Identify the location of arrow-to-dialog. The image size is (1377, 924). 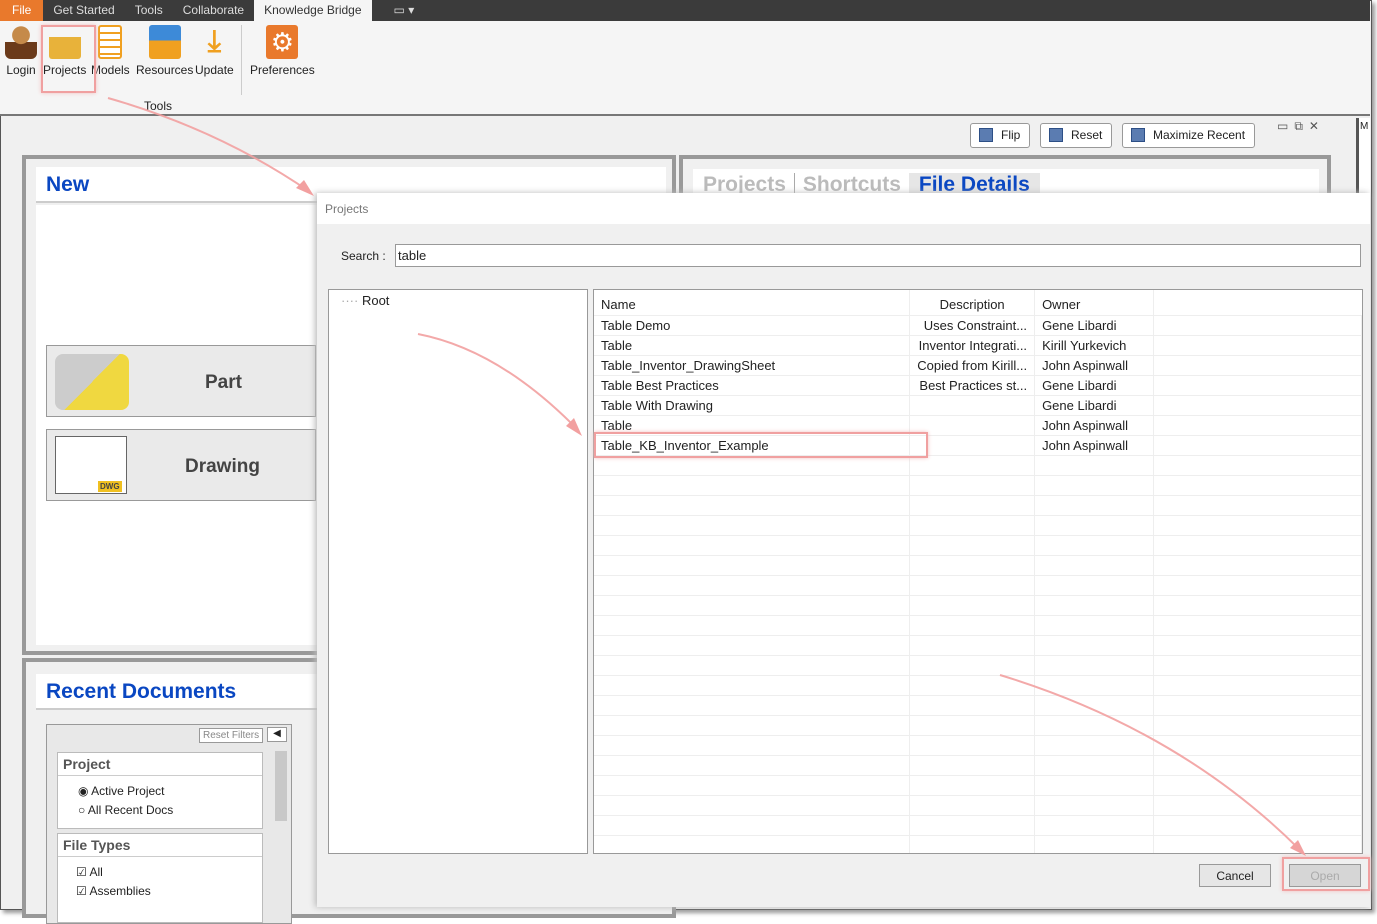
(209, 145).